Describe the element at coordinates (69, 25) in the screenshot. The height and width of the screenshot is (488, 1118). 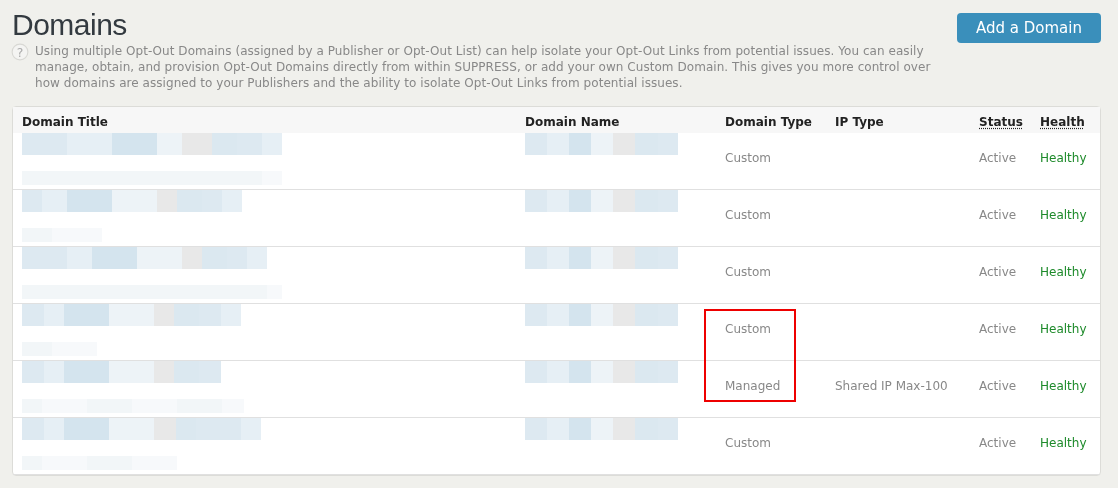
I see `page-title: Domains` at that location.